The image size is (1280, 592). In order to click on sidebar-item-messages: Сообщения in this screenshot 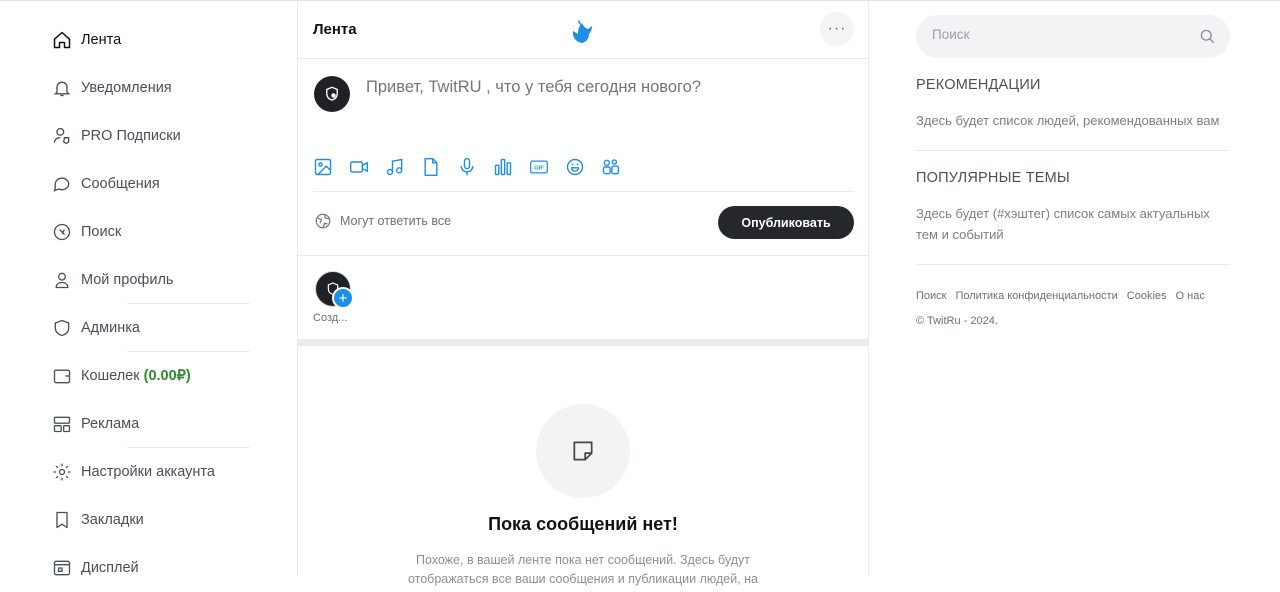, I will do `click(147, 184)`.